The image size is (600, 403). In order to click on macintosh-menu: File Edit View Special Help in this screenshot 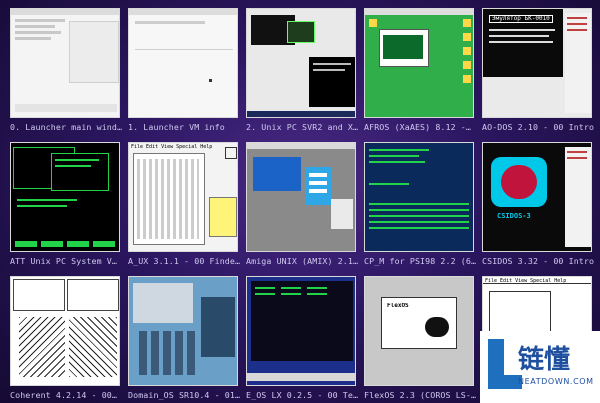, I will do `click(172, 147)`.